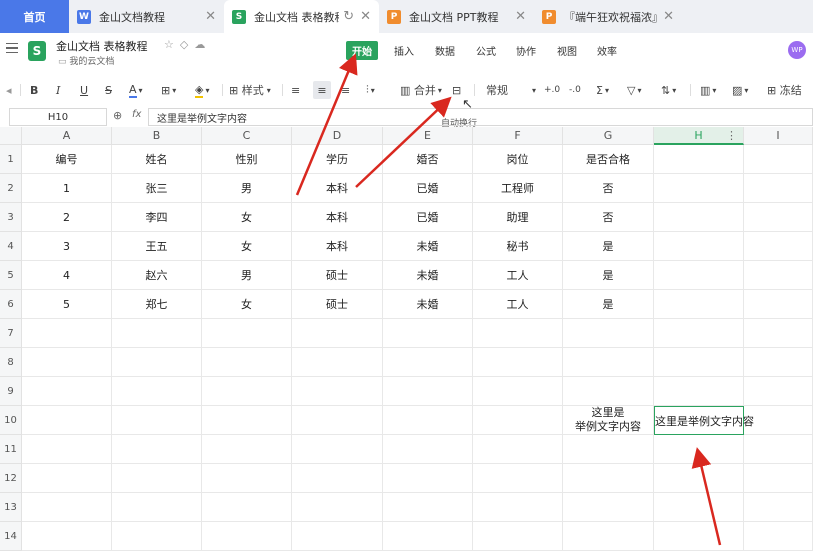 Image resolution: width=813 pixels, height=555 pixels. I want to click on cell-style-button: ⊞ 样式 ▾, so click(250, 90).